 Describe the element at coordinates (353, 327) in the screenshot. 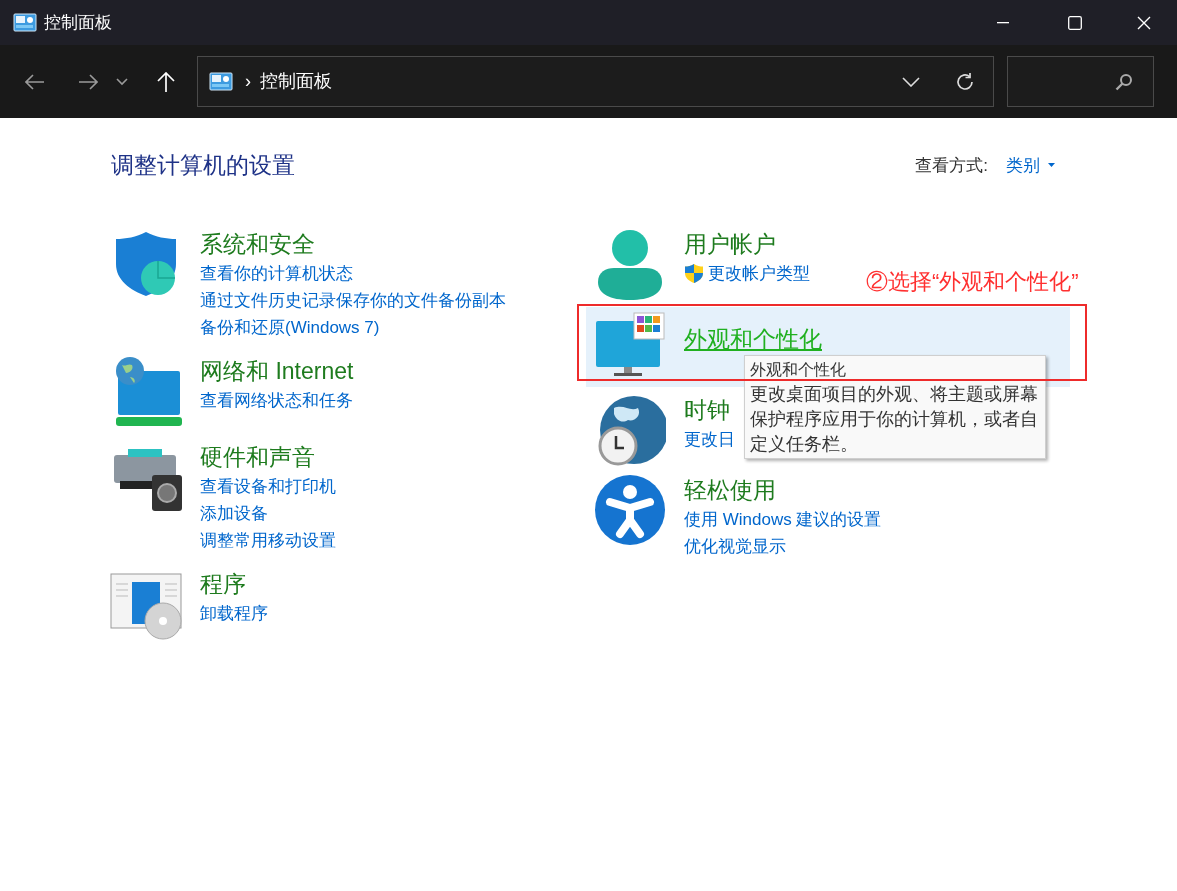

I see `task-link: 备份和还原(Windows 7)` at that location.